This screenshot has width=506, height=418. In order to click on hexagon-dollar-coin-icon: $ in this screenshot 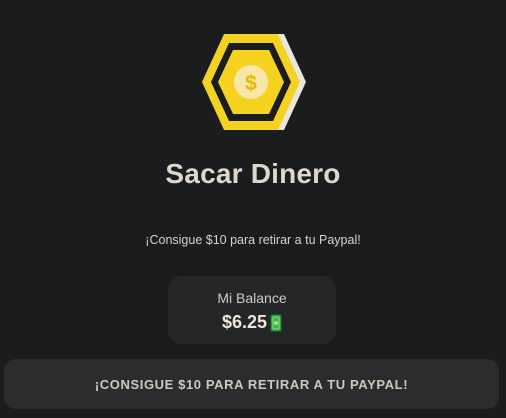, I will do `click(253, 82)`.